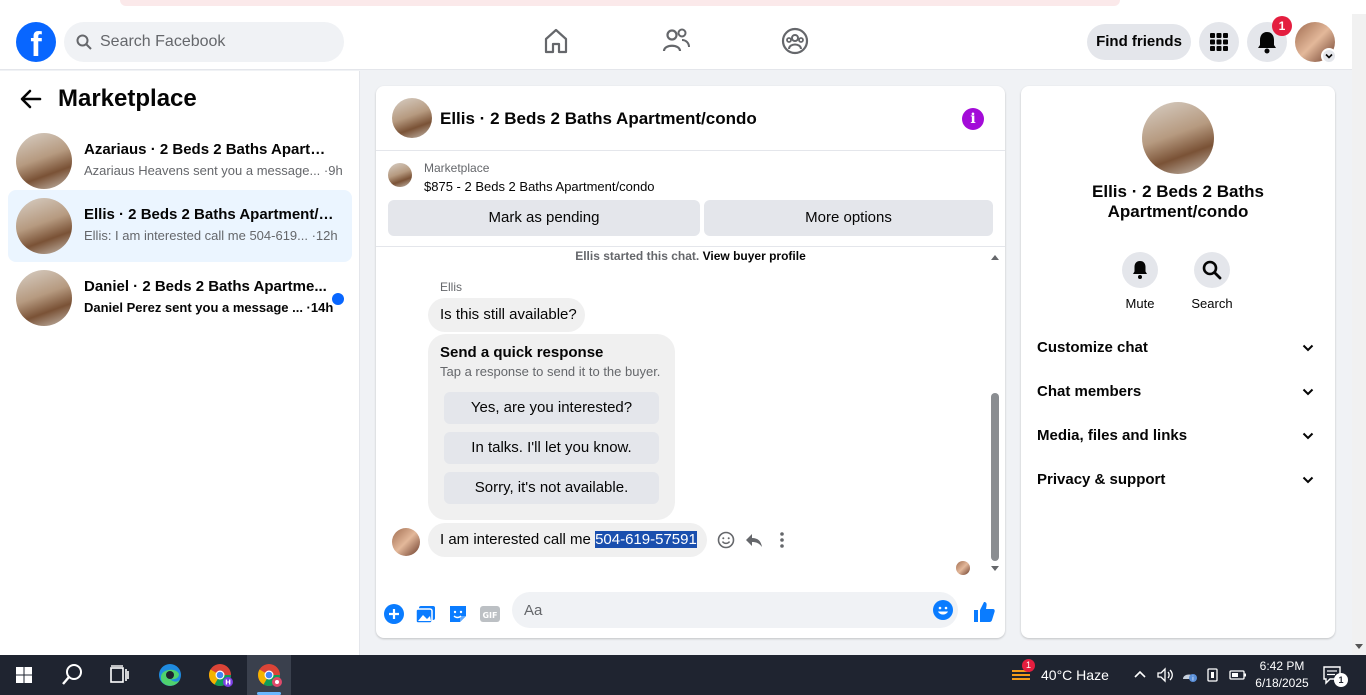 This screenshot has width=1366, height=695. I want to click on friends-icon, so click(676, 41).